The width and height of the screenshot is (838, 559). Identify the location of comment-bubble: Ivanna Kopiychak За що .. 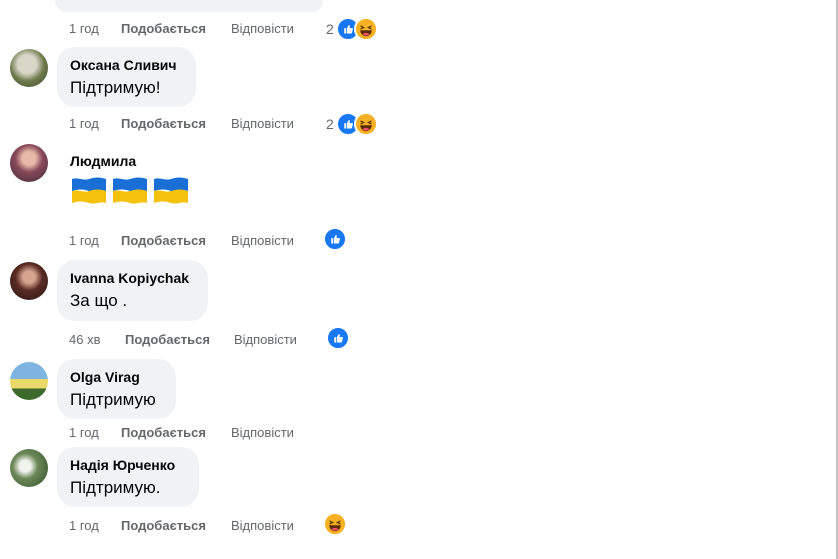
(132, 290).